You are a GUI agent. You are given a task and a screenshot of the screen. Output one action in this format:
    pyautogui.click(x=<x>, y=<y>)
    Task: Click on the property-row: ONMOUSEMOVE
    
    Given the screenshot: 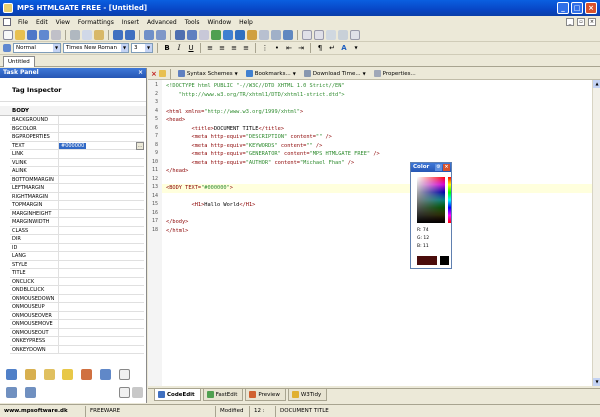 What is the action you would take?
    pyautogui.click(x=77, y=324)
    